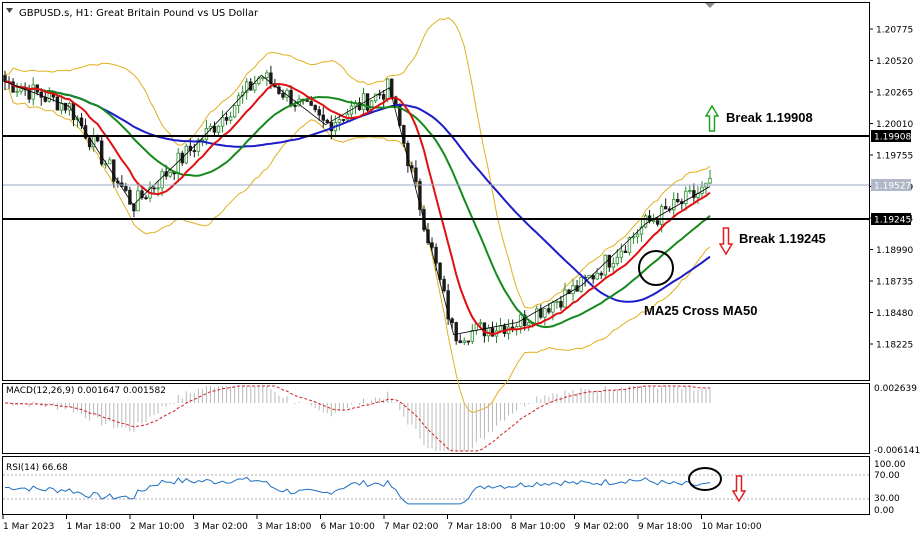  What do you see at coordinates (894, 31) in the screenshot?
I see `price-tick-label: 1.20775` at bounding box center [894, 31].